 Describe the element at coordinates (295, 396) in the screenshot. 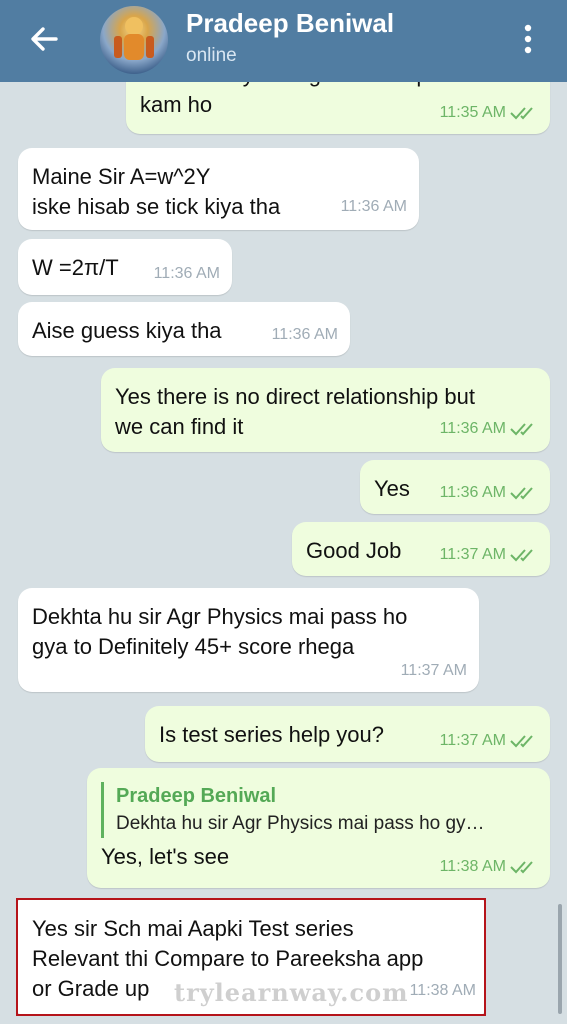

I see `message-line: Yes there is no direct relationship but` at that location.